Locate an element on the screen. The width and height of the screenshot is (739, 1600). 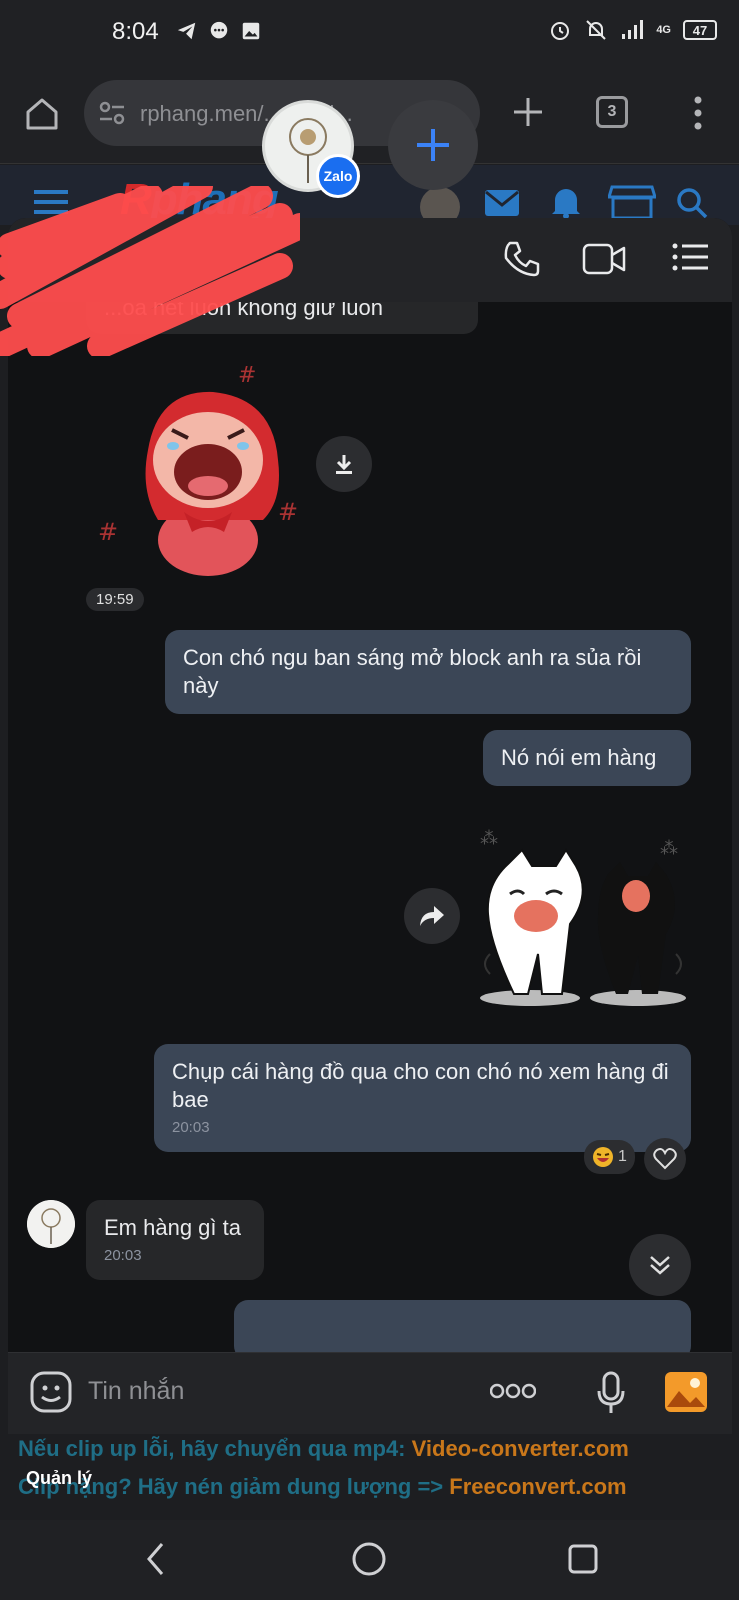
notification-icons is located at coordinates (219, 31).